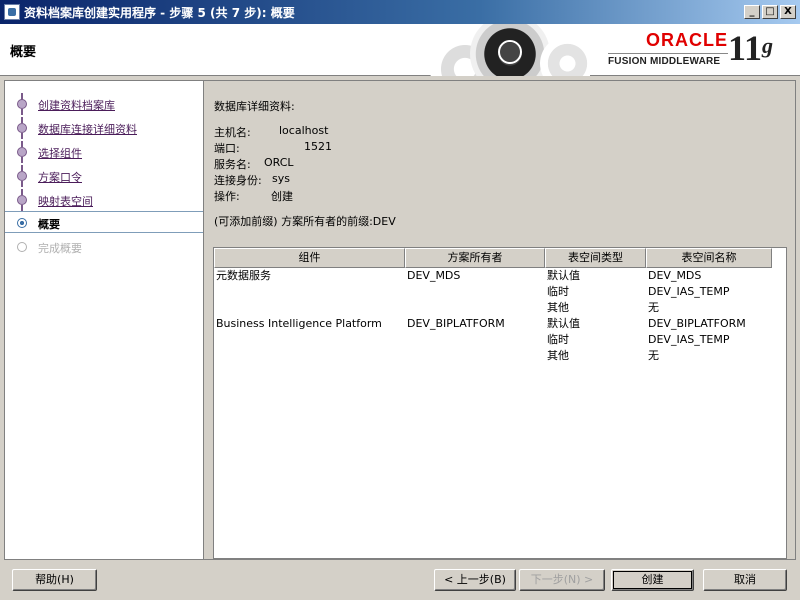  Describe the element at coordinates (562, 580) in the screenshot. I see `next-button: 下一步(N) >` at that location.